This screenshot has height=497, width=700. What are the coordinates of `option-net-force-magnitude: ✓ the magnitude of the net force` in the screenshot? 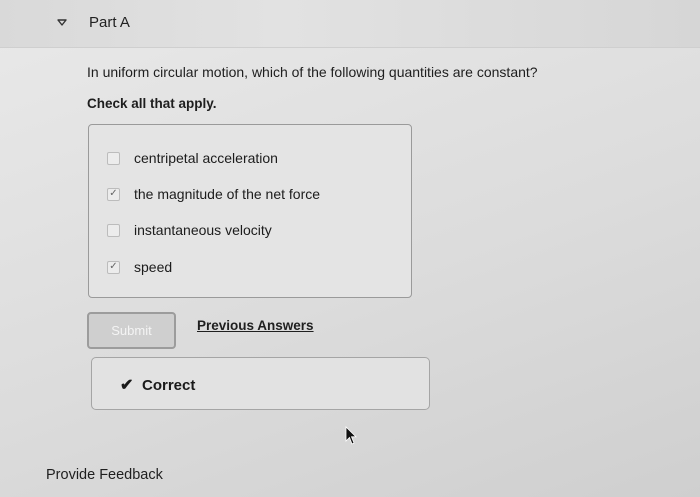 It's located at (213, 194).